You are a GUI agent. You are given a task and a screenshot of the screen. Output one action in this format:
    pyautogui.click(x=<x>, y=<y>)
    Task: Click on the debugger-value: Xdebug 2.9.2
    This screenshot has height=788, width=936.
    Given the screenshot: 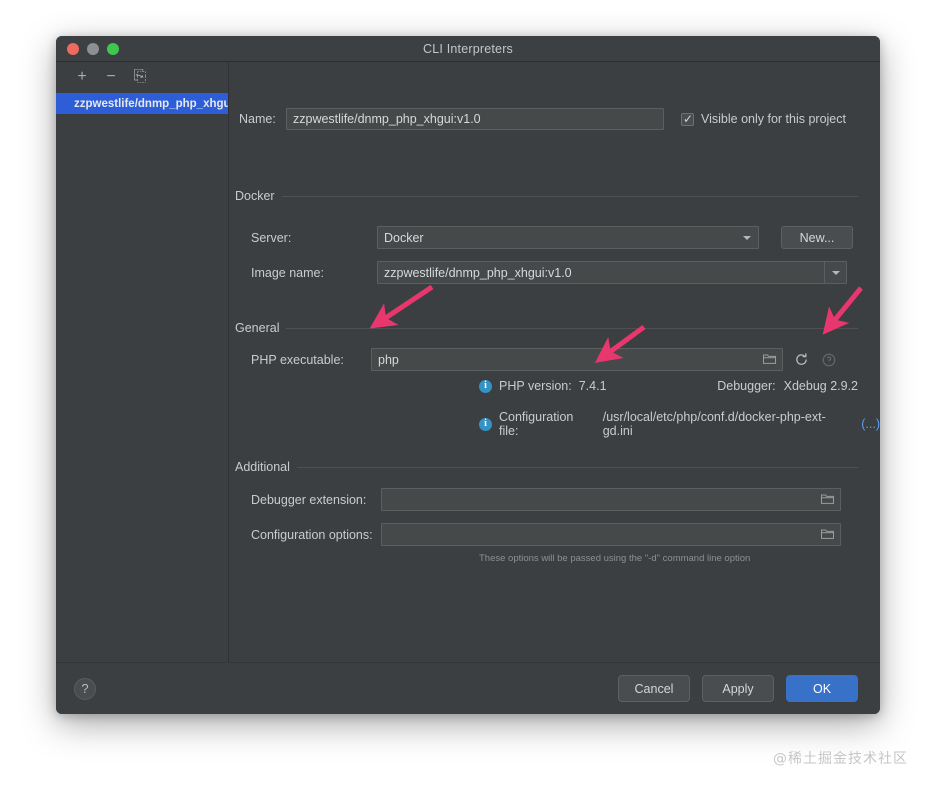 What is the action you would take?
    pyautogui.click(x=820, y=386)
    